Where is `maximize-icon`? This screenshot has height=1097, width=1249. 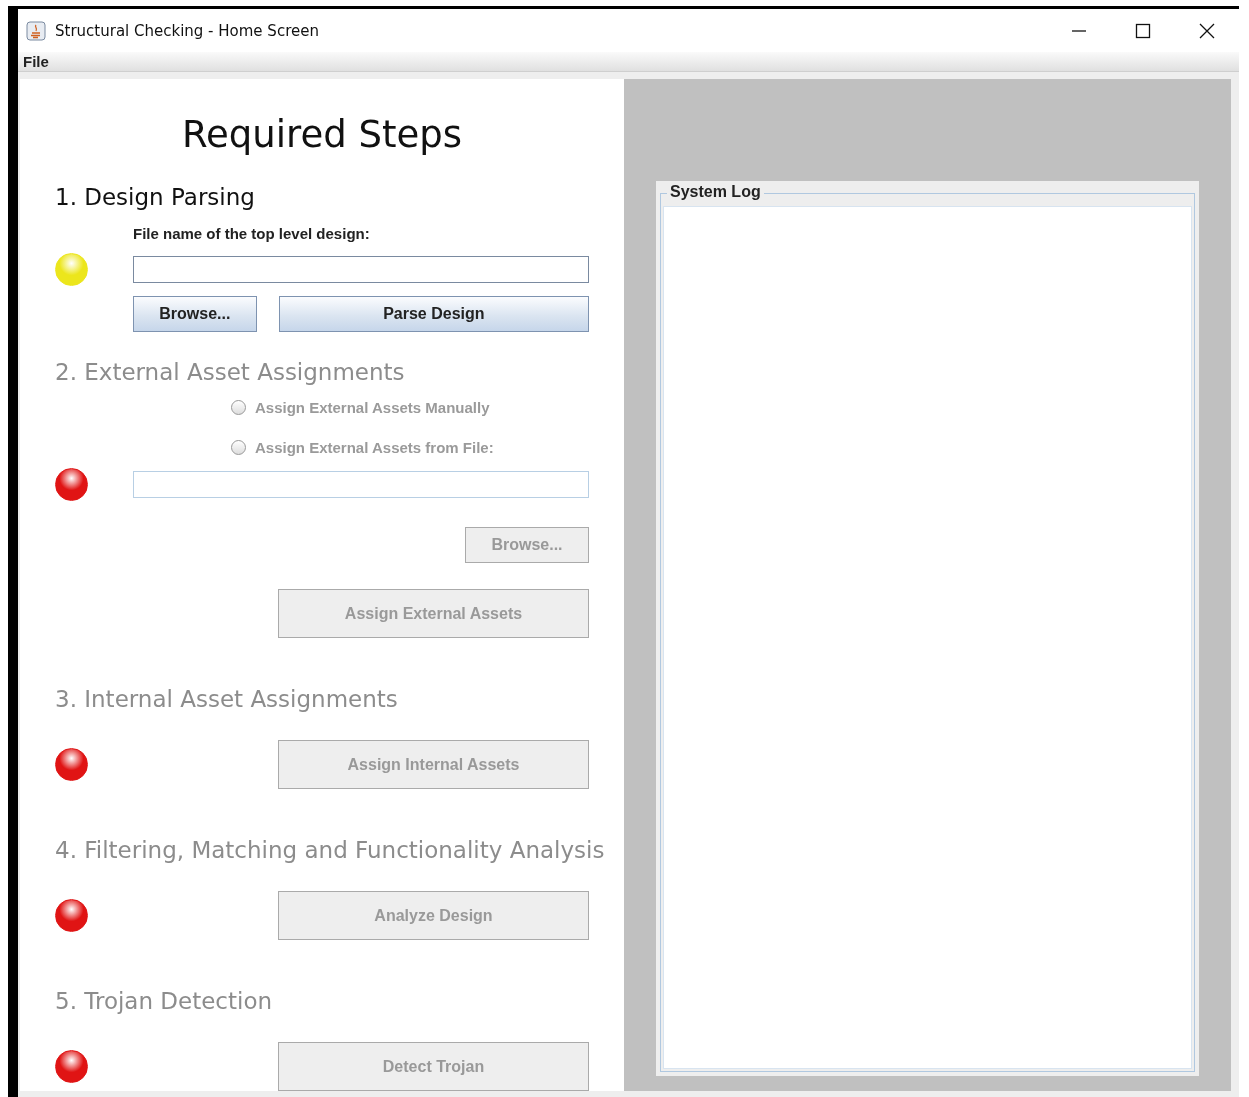 maximize-icon is located at coordinates (1143, 30).